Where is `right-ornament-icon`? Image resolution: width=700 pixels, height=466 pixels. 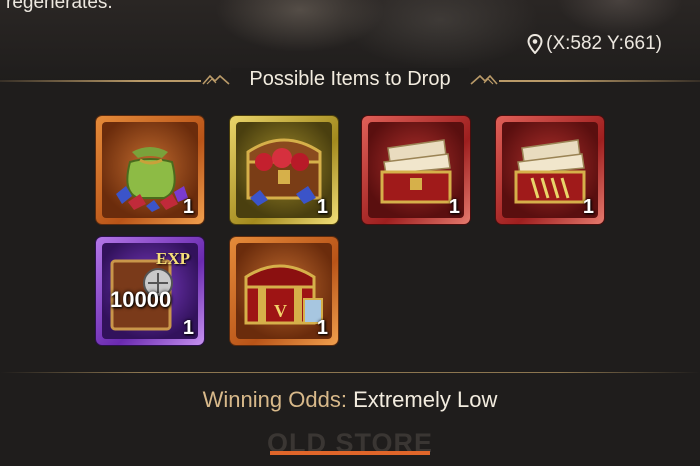
right-ornament-icon is located at coordinates (483, 79).